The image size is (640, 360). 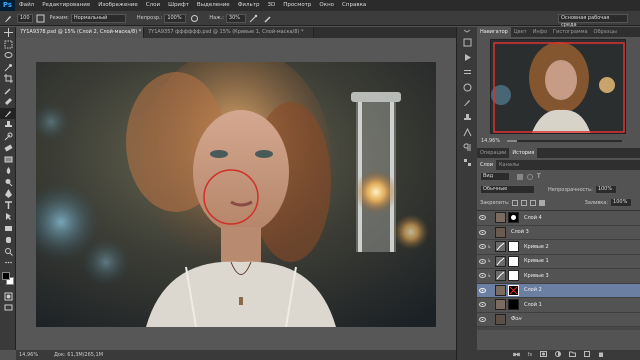 What do you see at coordinates (268, 18) in the screenshot?
I see `tablet-pressure-icon` at bounding box center [268, 18].